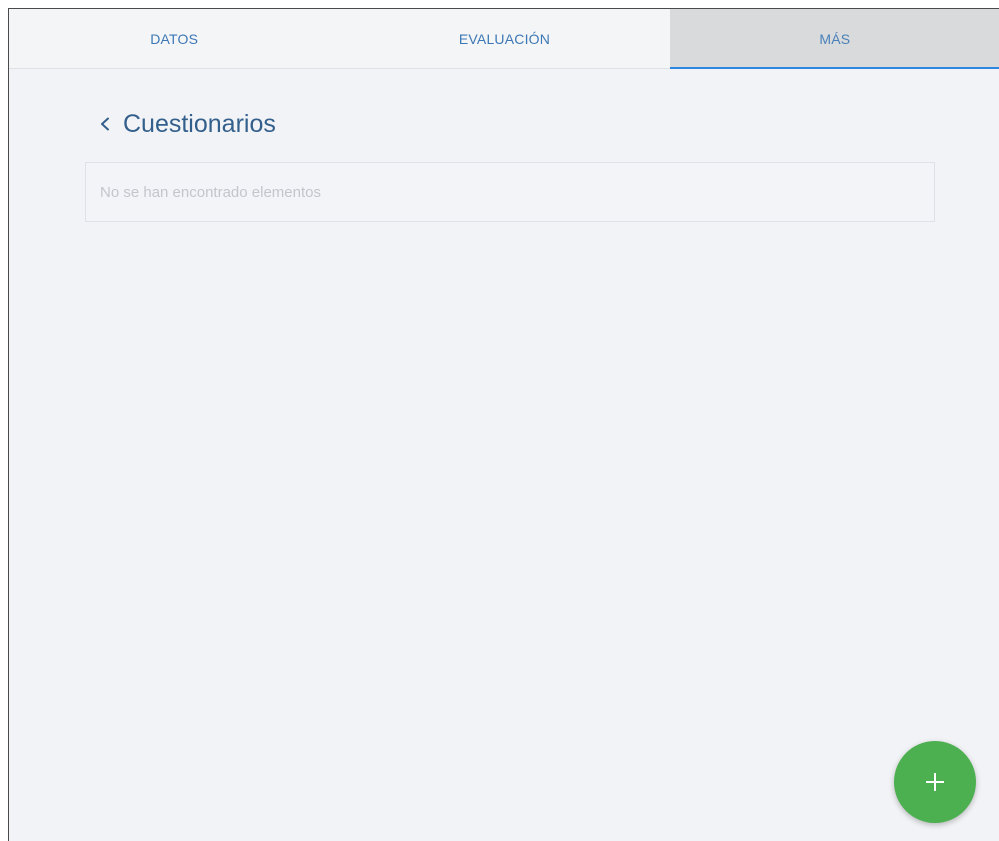  What do you see at coordinates (210, 192) in the screenshot?
I see `empty-state-message: No se han encontrado elementos` at bounding box center [210, 192].